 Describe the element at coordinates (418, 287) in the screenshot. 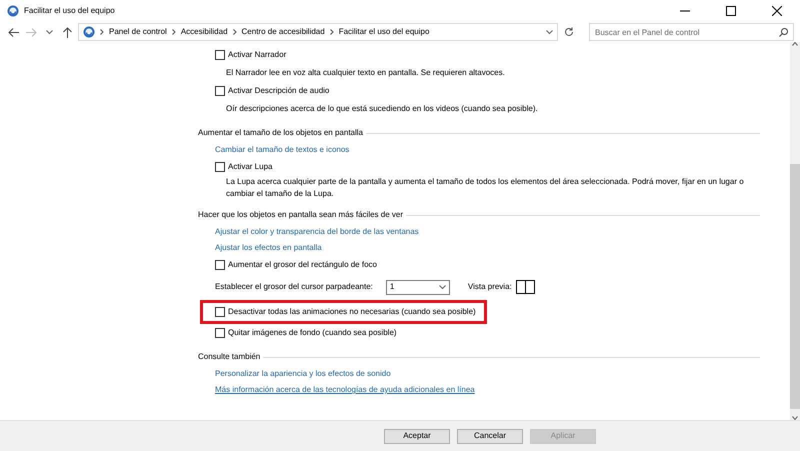

I see `cursor-width-dropdown: 1` at that location.